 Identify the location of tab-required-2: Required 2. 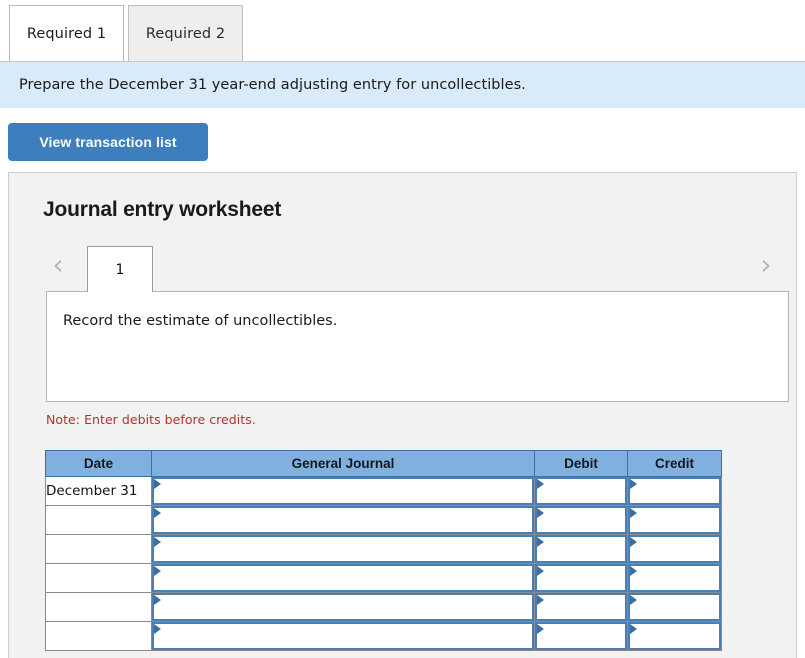
(185, 33).